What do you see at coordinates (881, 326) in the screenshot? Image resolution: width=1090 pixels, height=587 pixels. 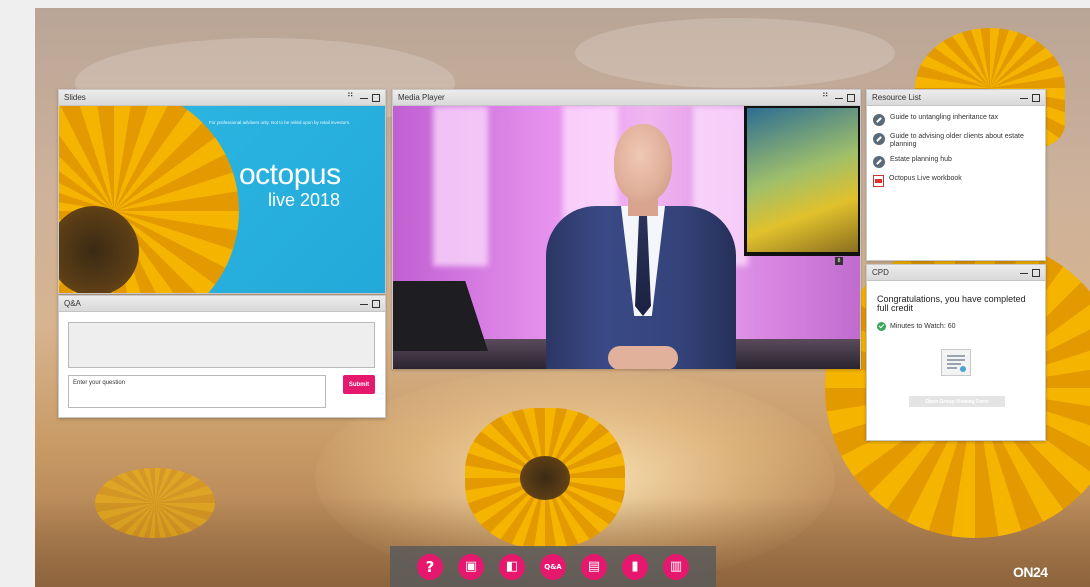 I see `check-icon` at bounding box center [881, 326].